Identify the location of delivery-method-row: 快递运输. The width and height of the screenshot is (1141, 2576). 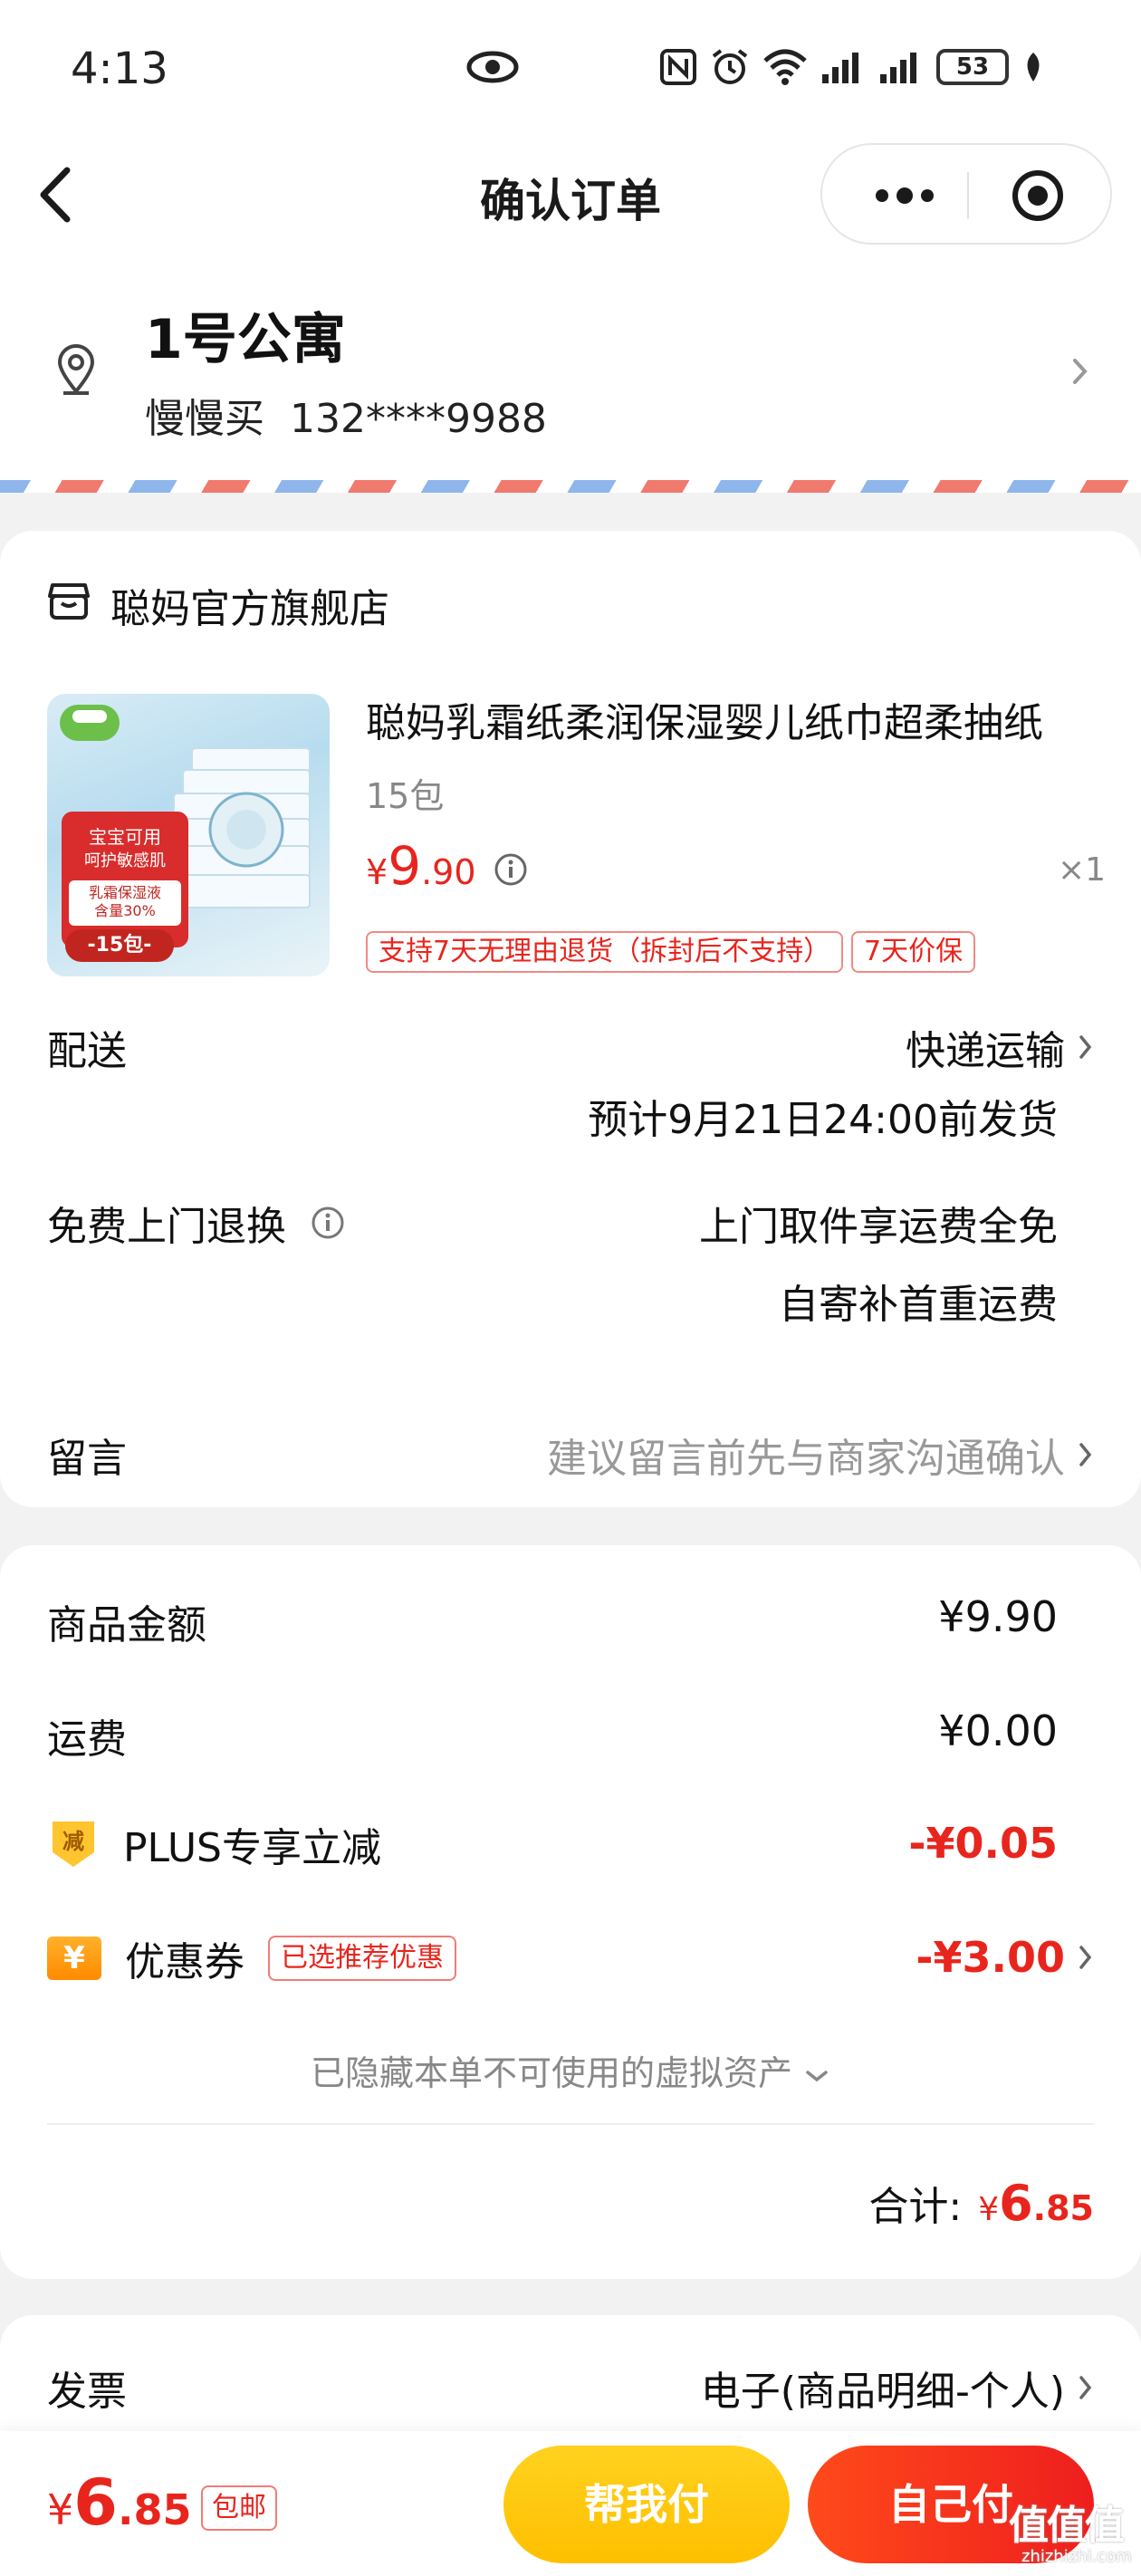
(1000, 1047).